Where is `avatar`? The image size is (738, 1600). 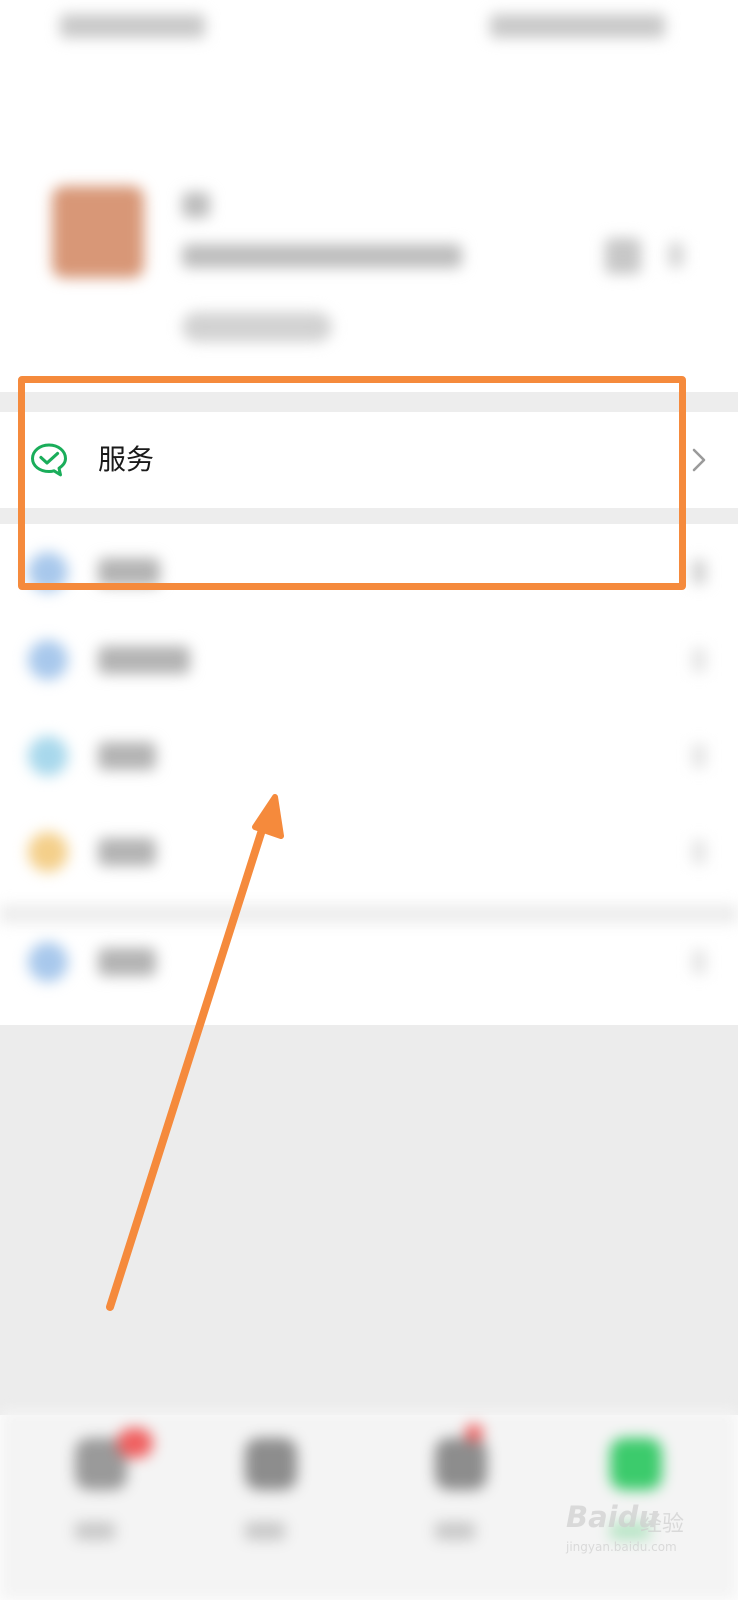
avatar is located at coordinates (98, 232).